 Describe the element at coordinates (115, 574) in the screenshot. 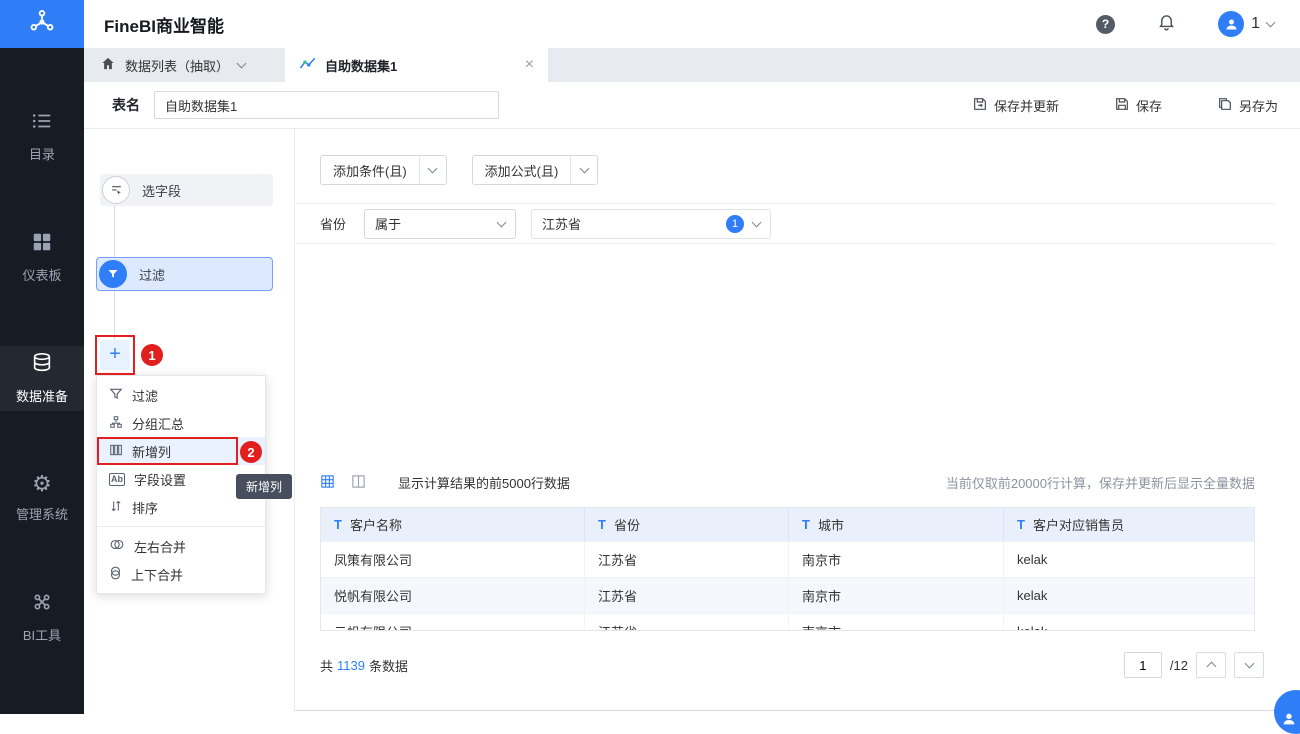

I see `merge-top-bottom-icon` at that location.